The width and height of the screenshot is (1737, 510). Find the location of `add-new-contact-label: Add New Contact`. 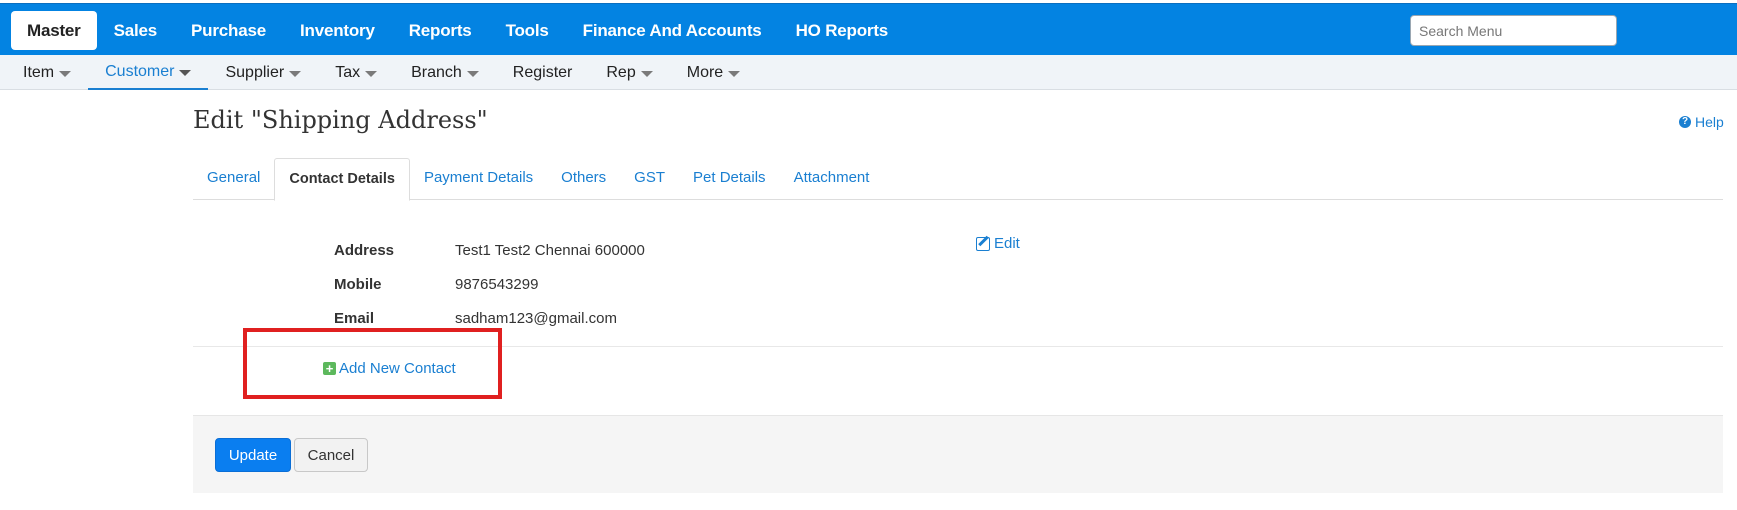

add-new-contact-label: Add New Contact is located at coordinates (397, 368).